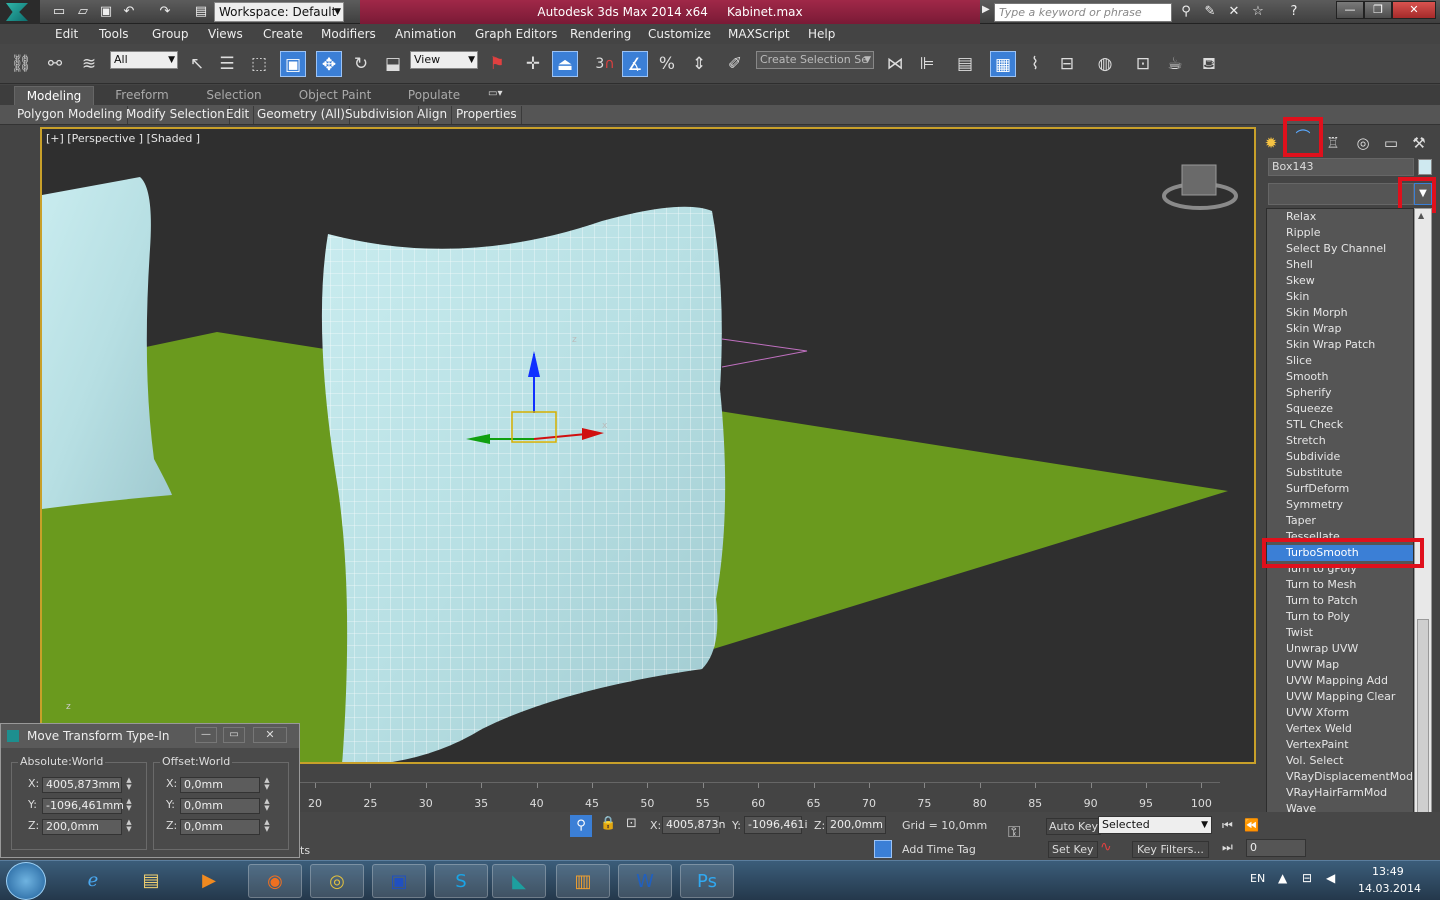  I want to click on modifier-list-item: Skin Wrap, so click(1340, 329).